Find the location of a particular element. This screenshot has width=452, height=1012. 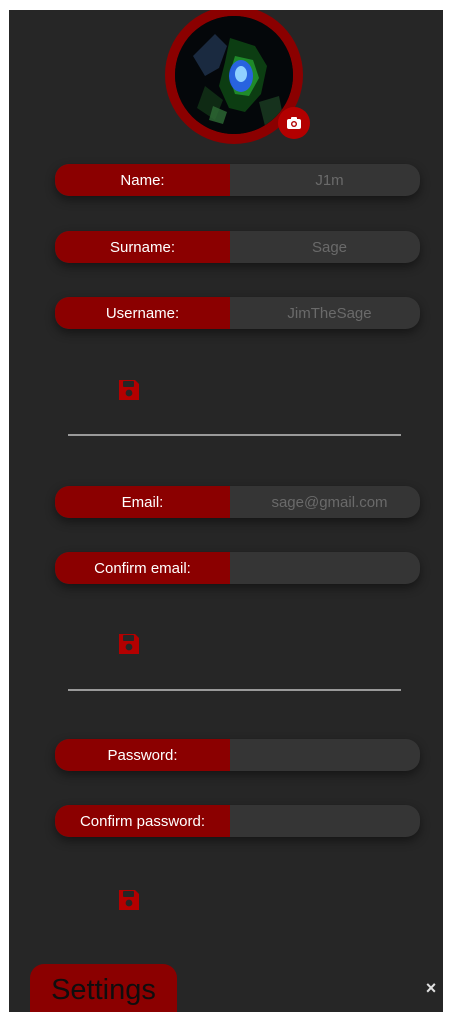

password-label: Password: is located at coordinates (142, 755).